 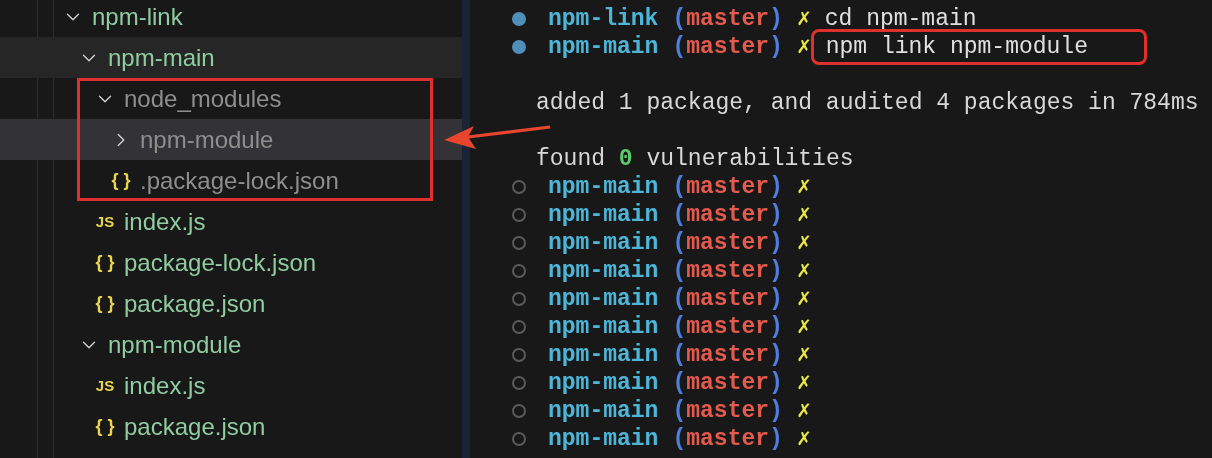 What do you see at coordinates (231, 180) in the screenshot?
I see `tree-item: { } .package-lock.json` at bounding box center [231, 180].